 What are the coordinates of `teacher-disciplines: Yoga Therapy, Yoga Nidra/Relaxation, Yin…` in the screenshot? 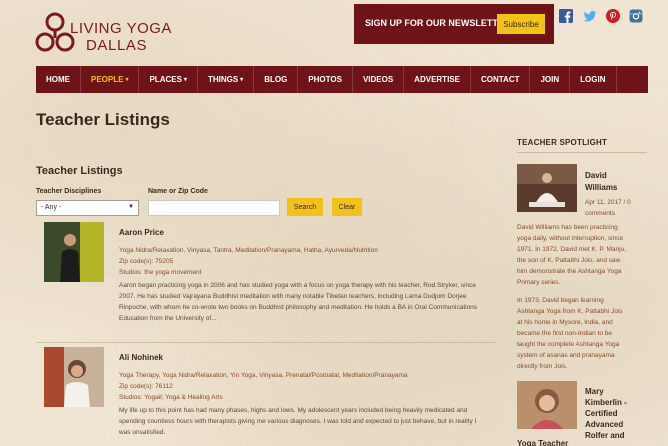 It's located at (263, 375).